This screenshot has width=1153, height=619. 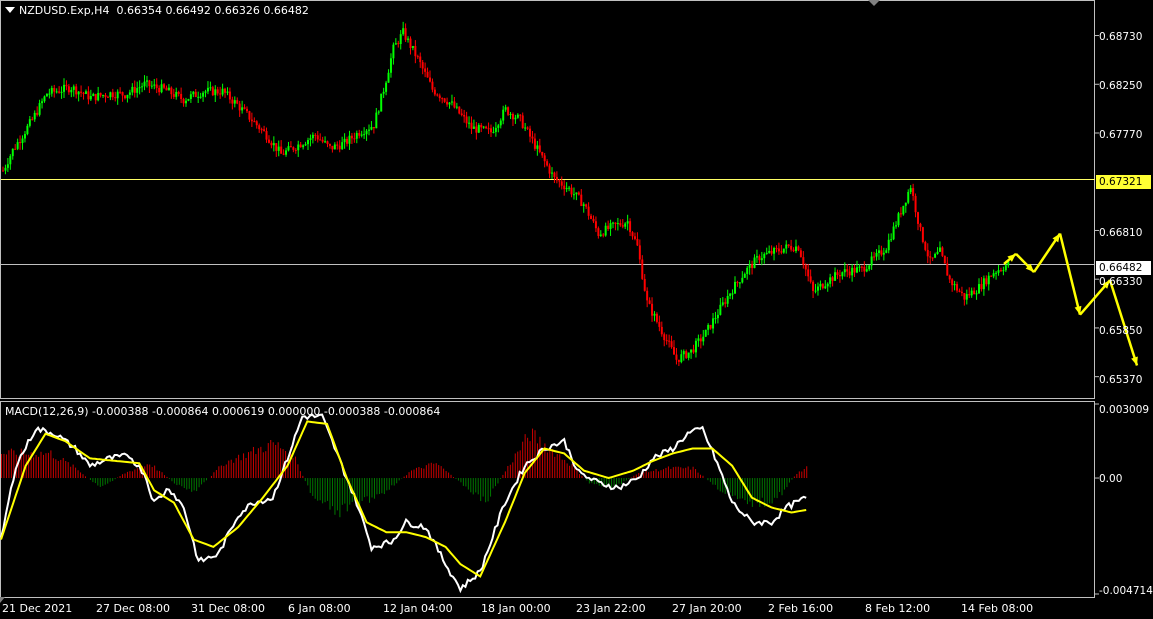 What do you see at coordinates (1121, 380) in the screenshot?
I see `price-axis-tick: 0.65370` at bounding box center [1121, 380].